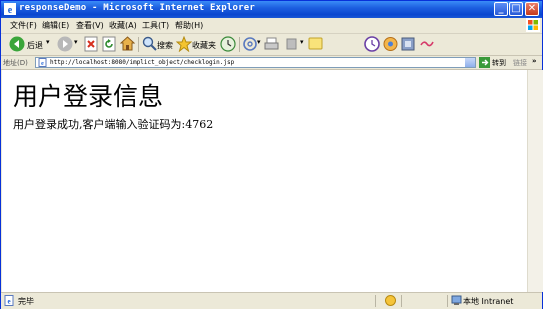 Image resolution: width=543 pixels, height=309 pixels. What do you see at coordinates (470, 62) in the screenshot?
I see `address-dropdown-icon` at bounding box center [470, 62].